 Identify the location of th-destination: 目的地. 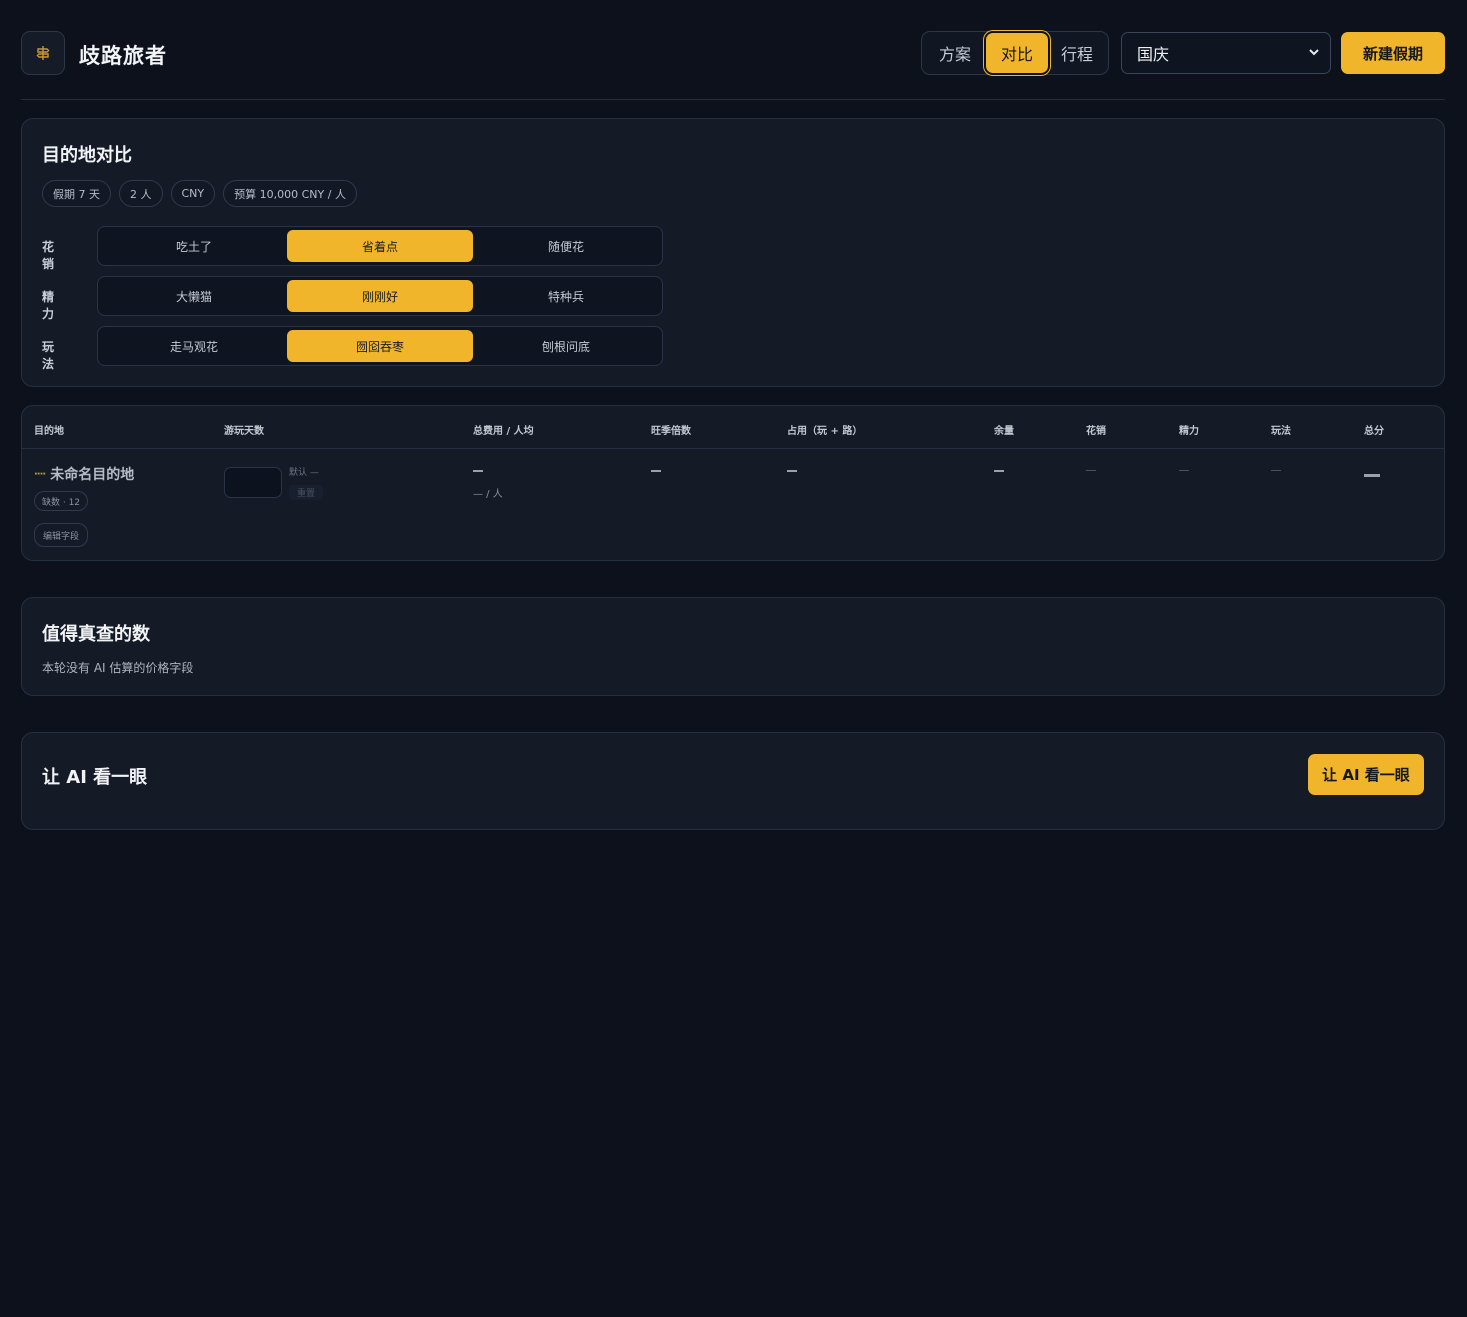
(49, 431).